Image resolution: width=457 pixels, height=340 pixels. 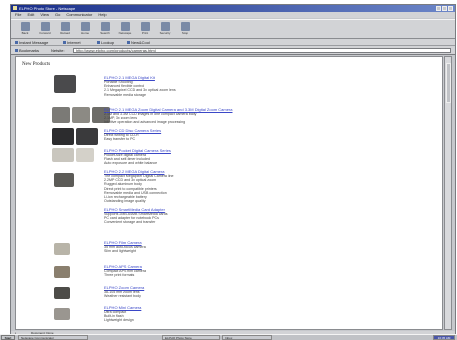 What do you see at coordinates (125, 26) in the screenshot?
I see `netscape-icon` at bounding box center [125, 26].